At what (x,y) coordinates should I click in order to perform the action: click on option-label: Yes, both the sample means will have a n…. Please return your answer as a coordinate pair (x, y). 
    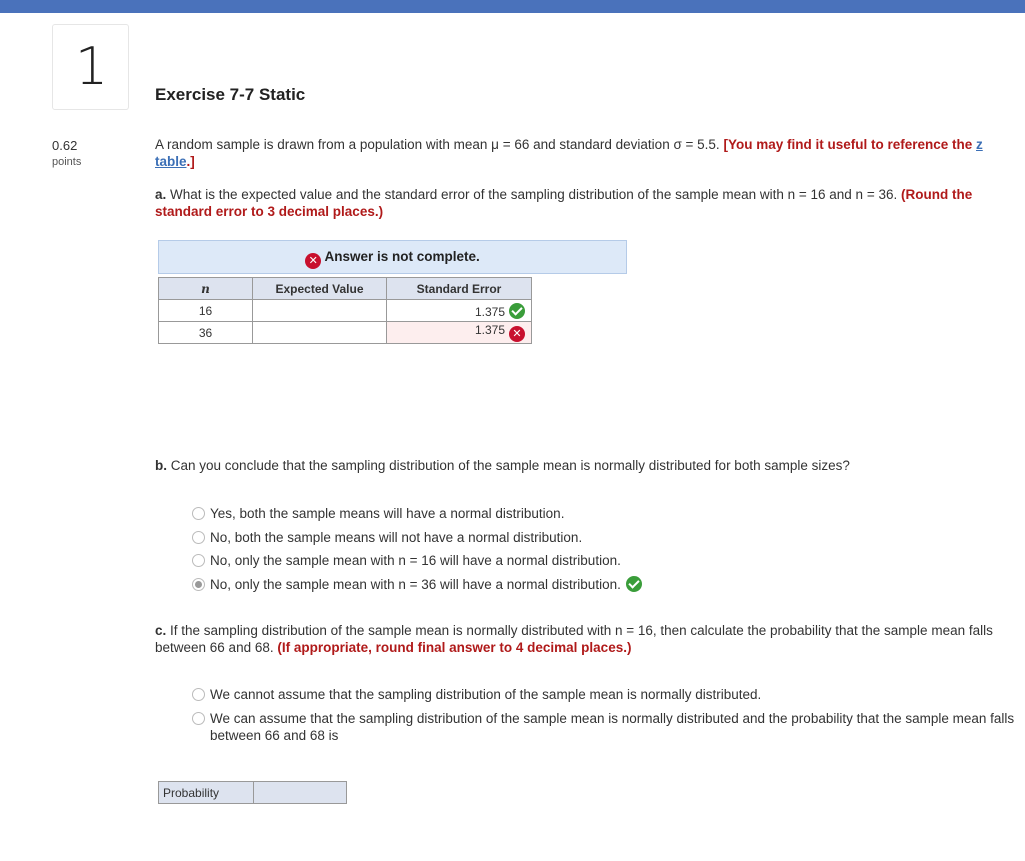
    Looking at the image, I should click on (387, 513).